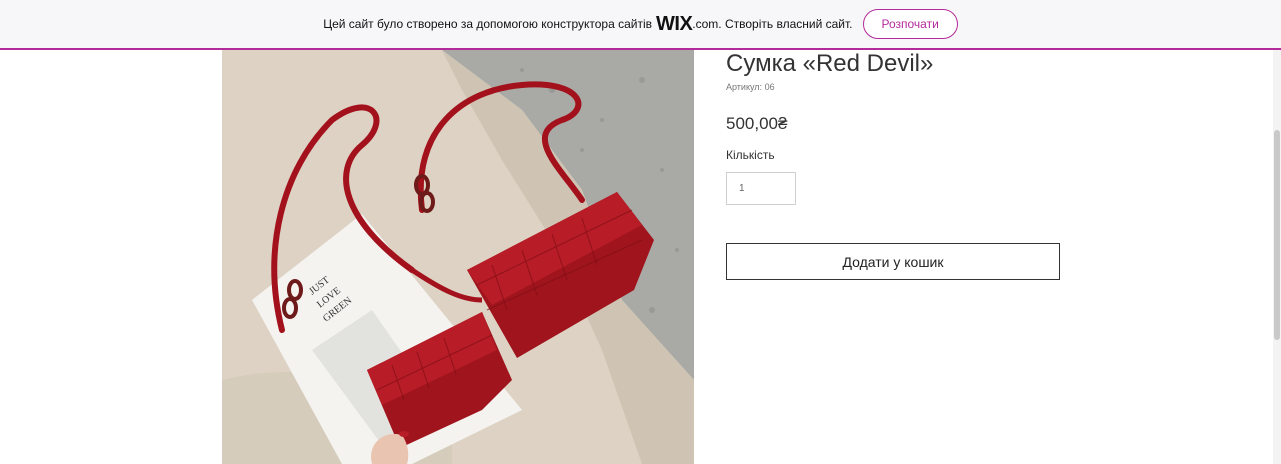 This screenshot has height=464, width=1281. What do you see at coordinates (830, 63) in the screenshot?
I see `product-title: Сумка «Red Devil»` at bounding box center [830, 63].